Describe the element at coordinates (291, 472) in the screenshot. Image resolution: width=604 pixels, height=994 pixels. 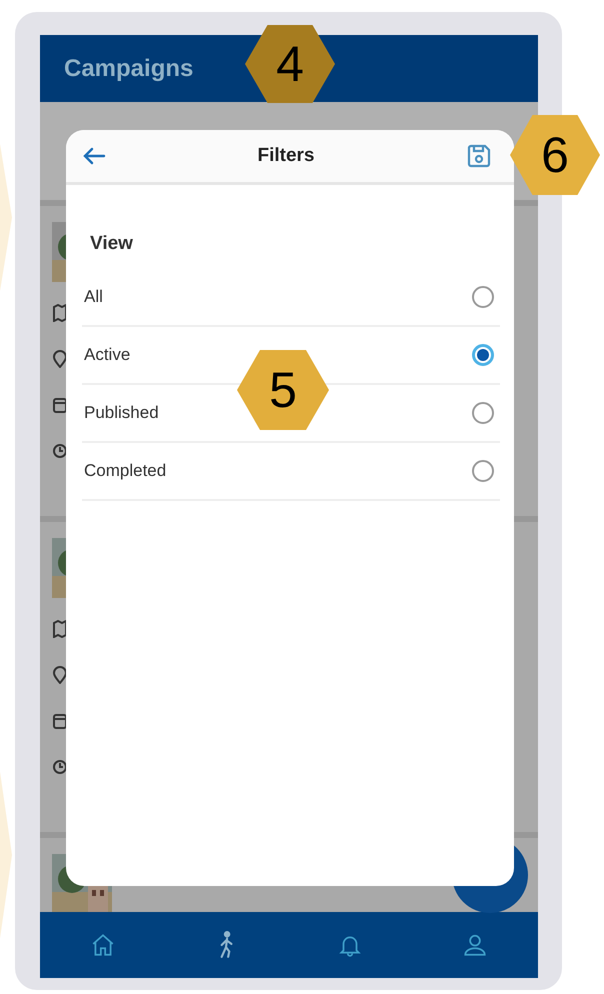
I see `filter-option: Completed` at that location.